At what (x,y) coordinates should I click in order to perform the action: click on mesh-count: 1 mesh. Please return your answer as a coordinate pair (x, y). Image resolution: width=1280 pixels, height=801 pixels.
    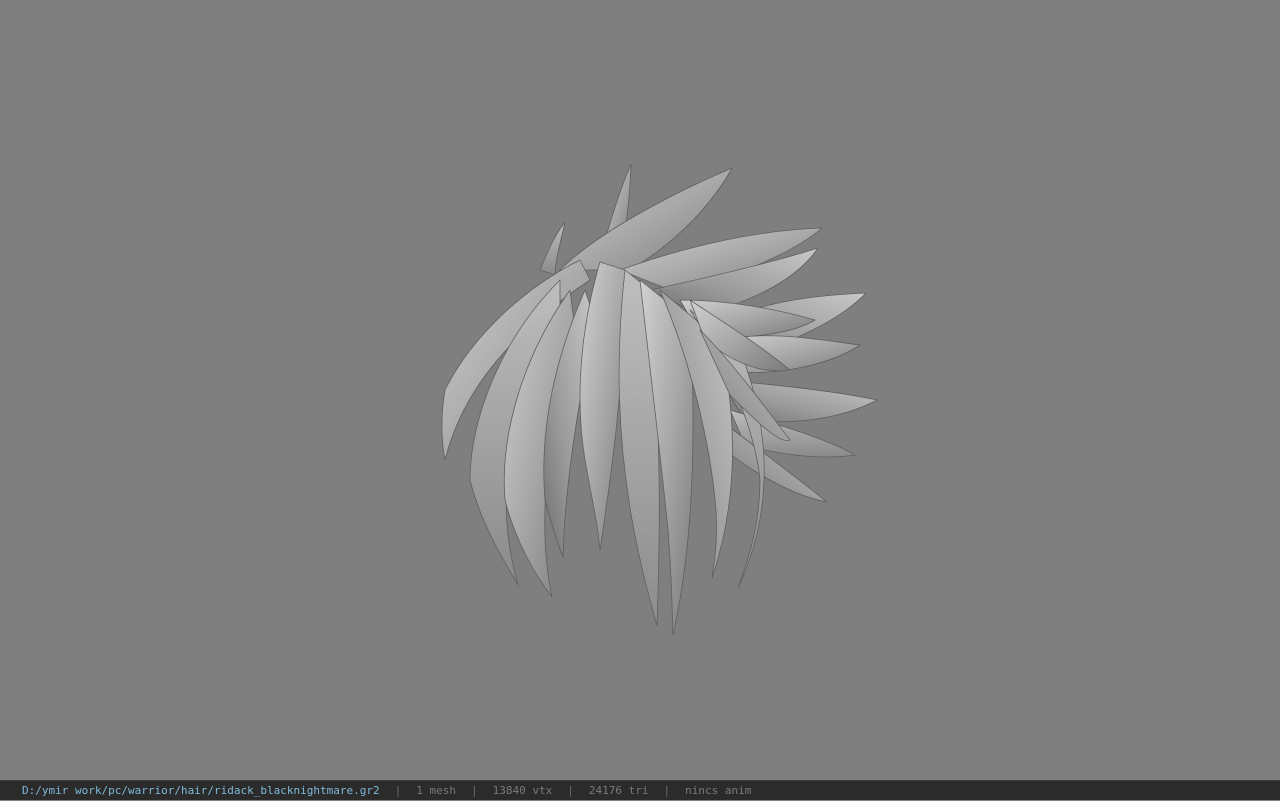
    Looking at the image, I should click on (436, 790).